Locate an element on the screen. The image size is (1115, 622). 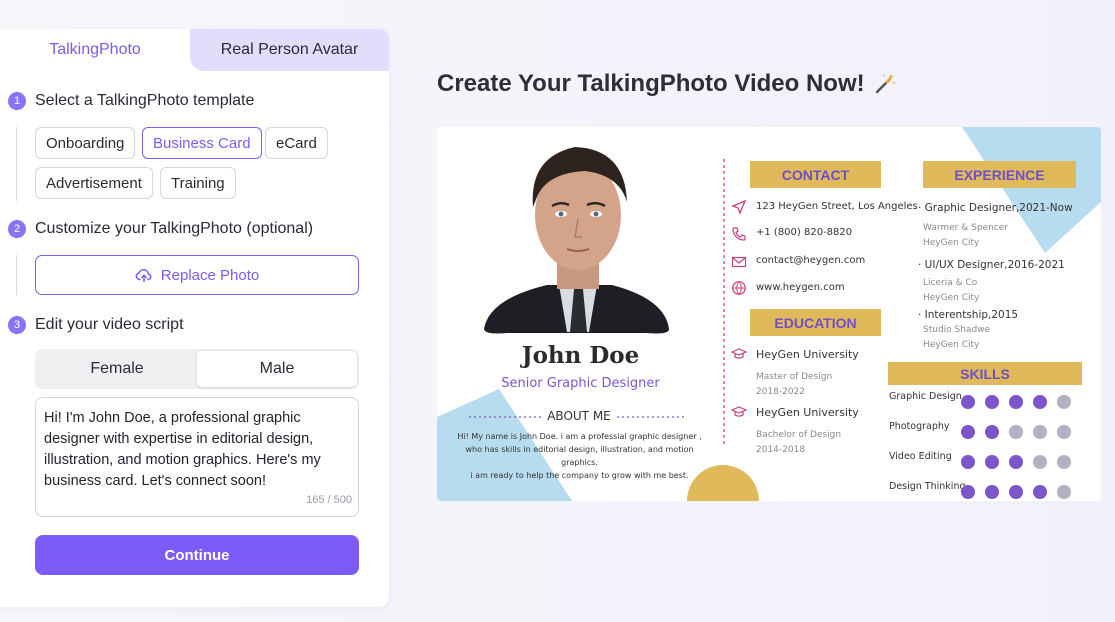
template-advertisement: Advertisement is located at coordinates (94, 183).